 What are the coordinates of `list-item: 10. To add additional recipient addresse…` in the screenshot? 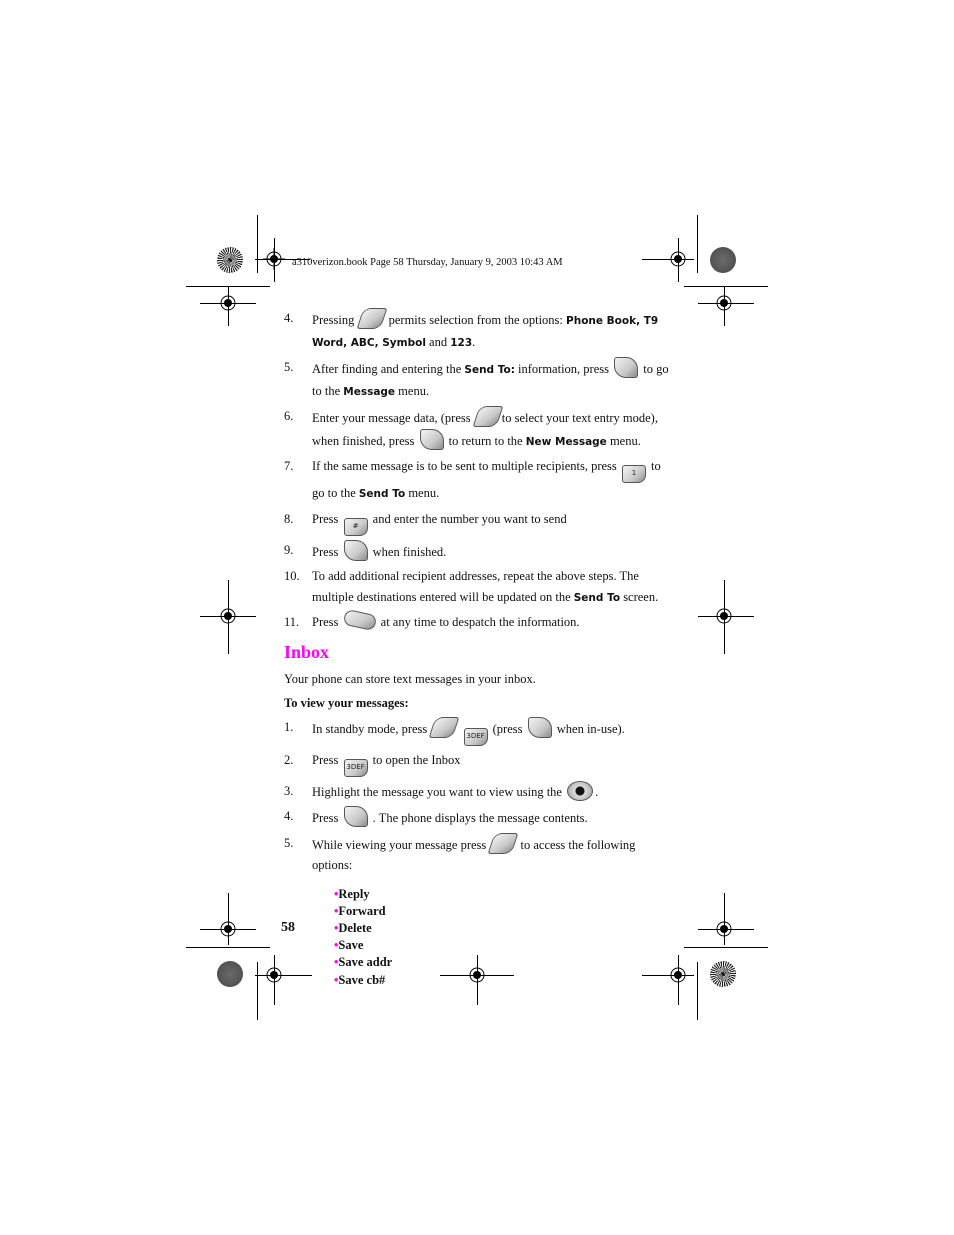 It's located at (476, 587).